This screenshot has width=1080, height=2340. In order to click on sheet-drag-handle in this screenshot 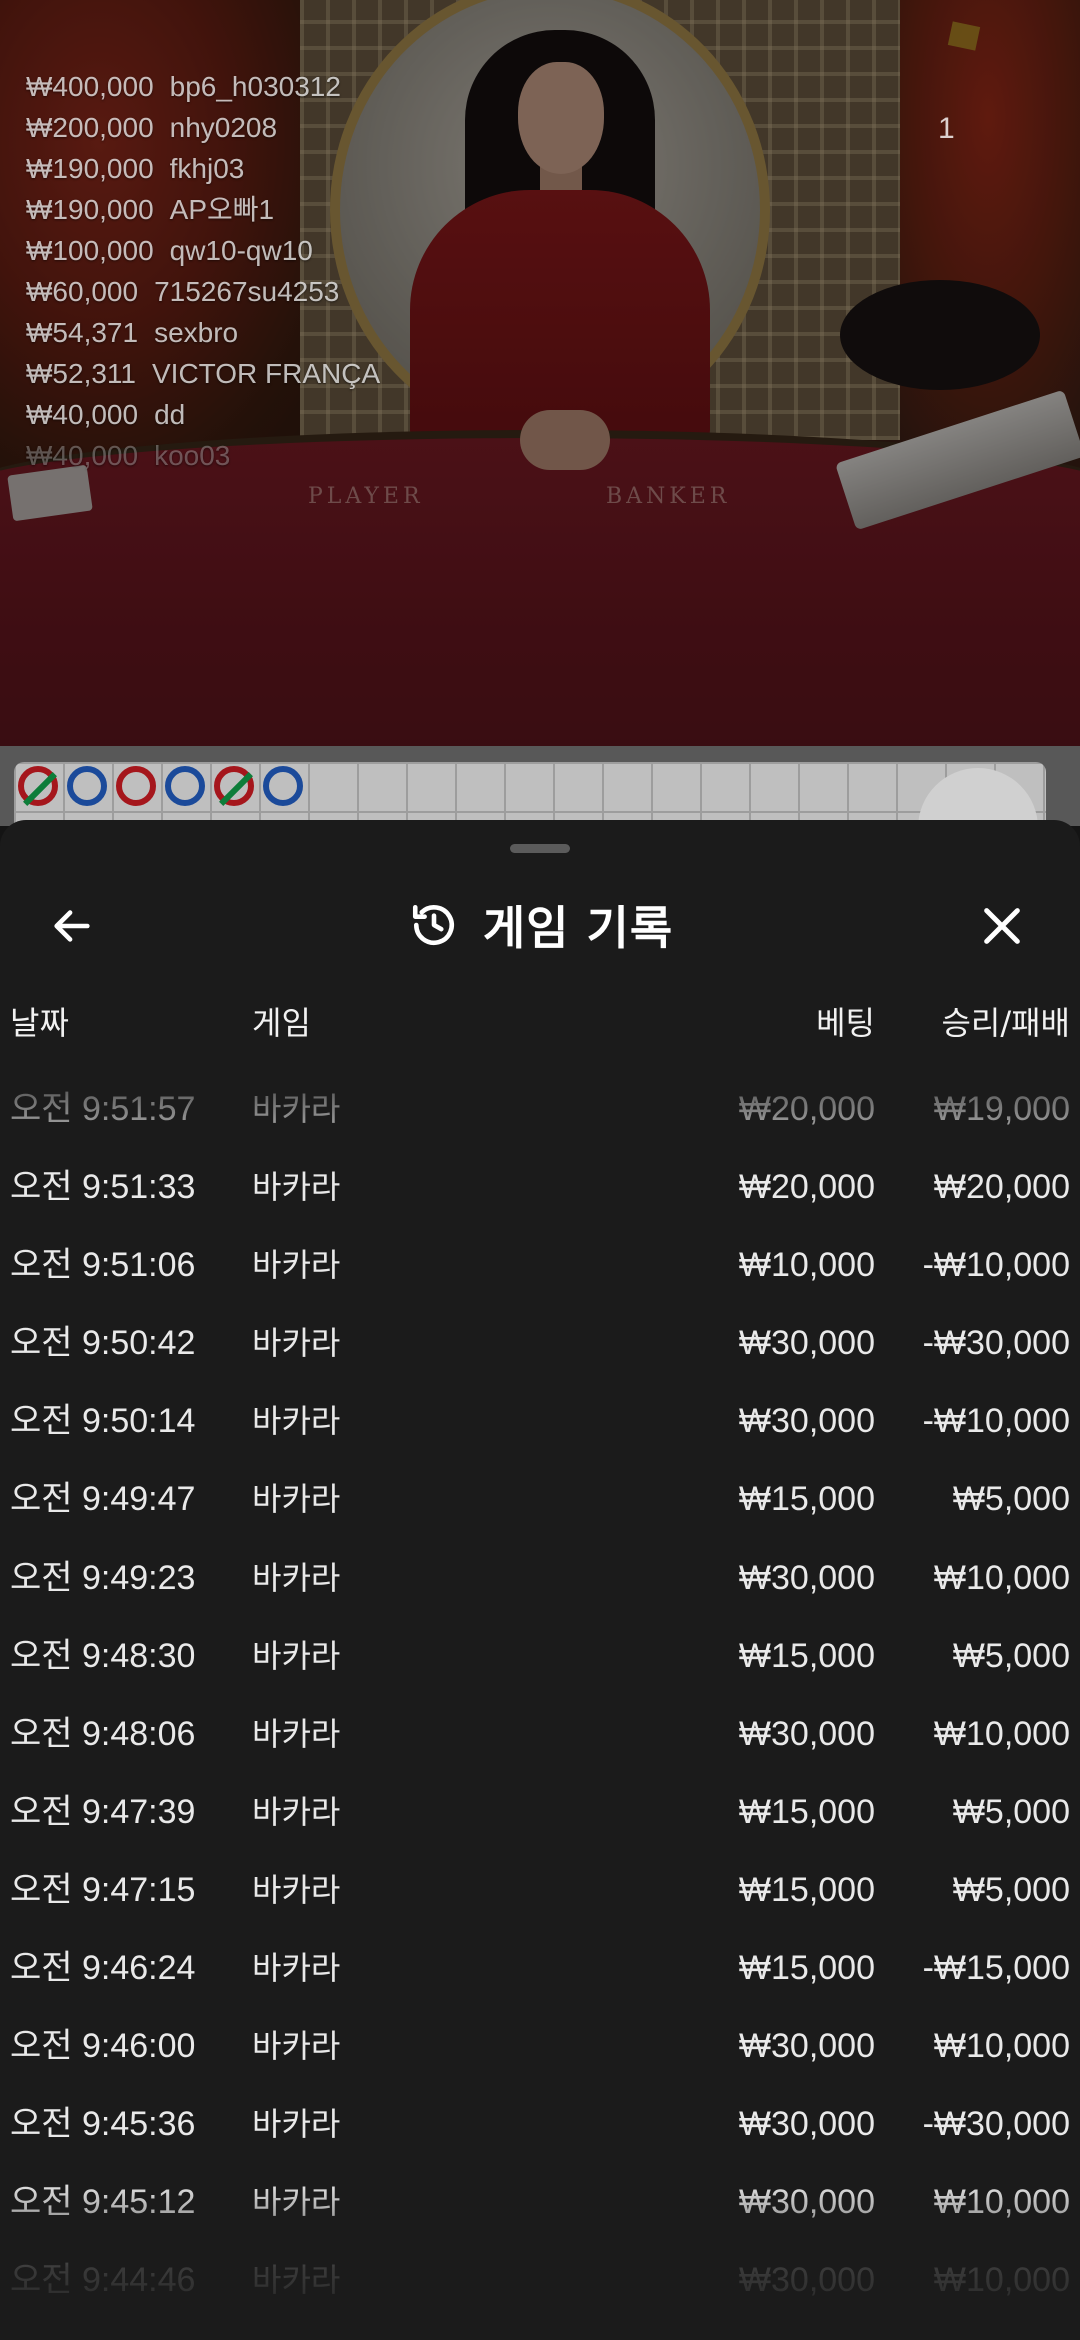, I will do `click(540, 848)`.